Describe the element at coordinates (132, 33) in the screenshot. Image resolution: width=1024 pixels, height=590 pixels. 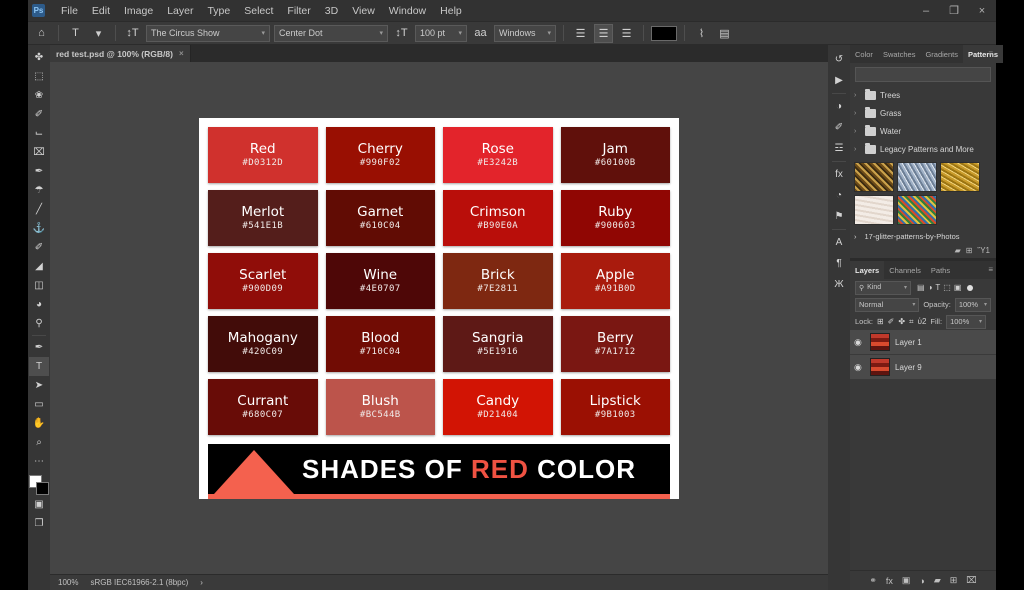
I see `text-orientation-icon: ↕T` at that location.